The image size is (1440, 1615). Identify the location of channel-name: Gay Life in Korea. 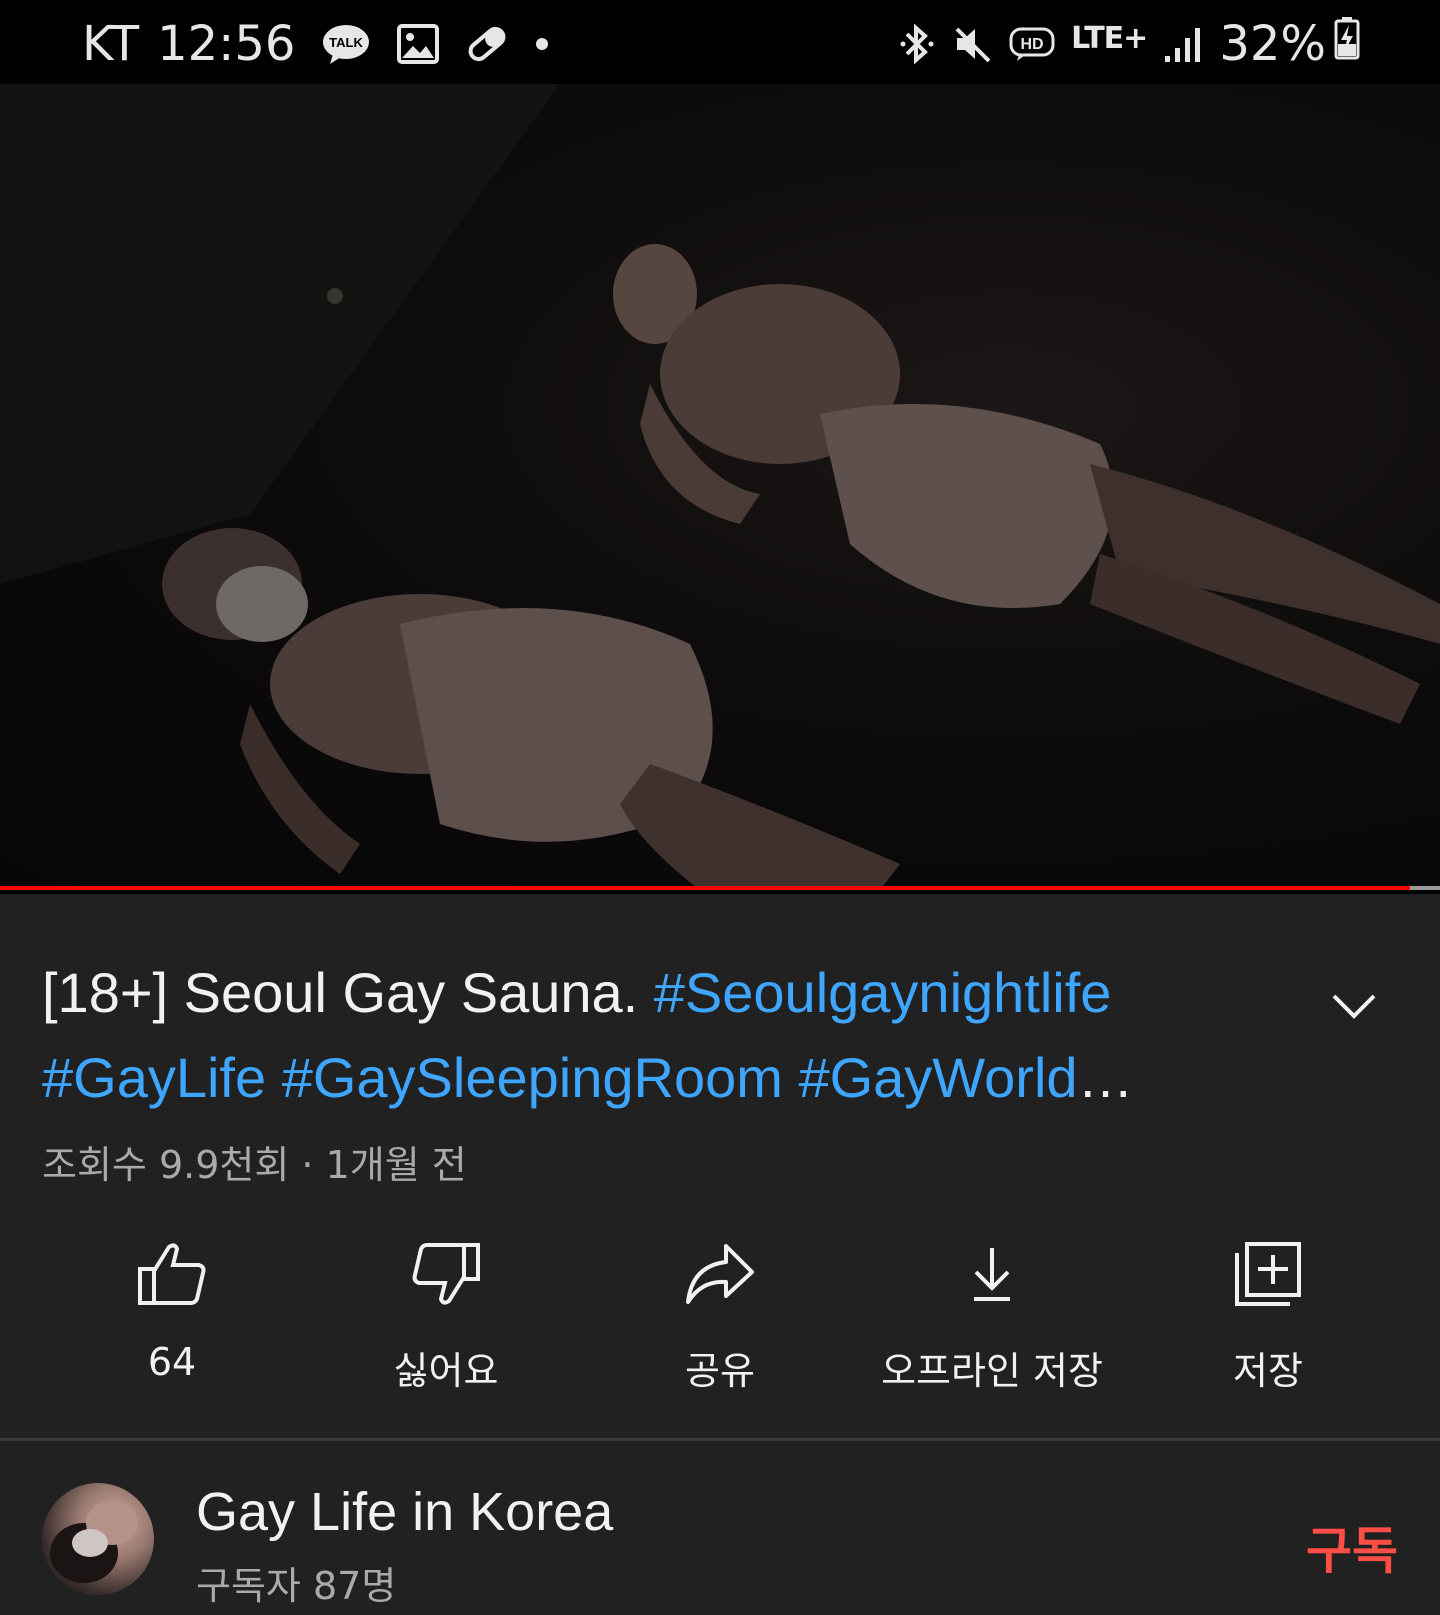
(404, 1512).